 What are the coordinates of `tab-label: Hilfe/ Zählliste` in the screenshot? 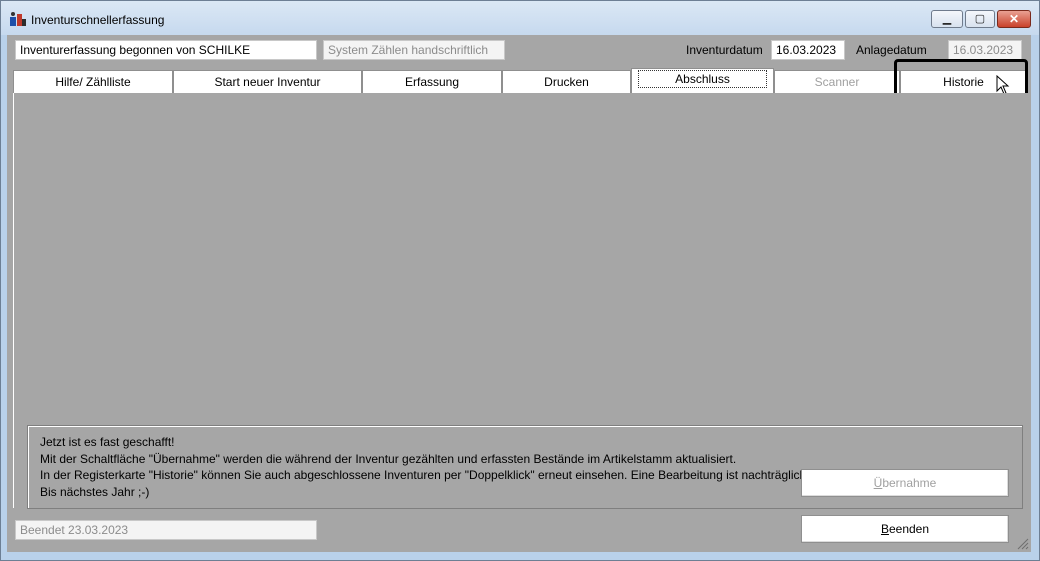 It's located at (93, 82).